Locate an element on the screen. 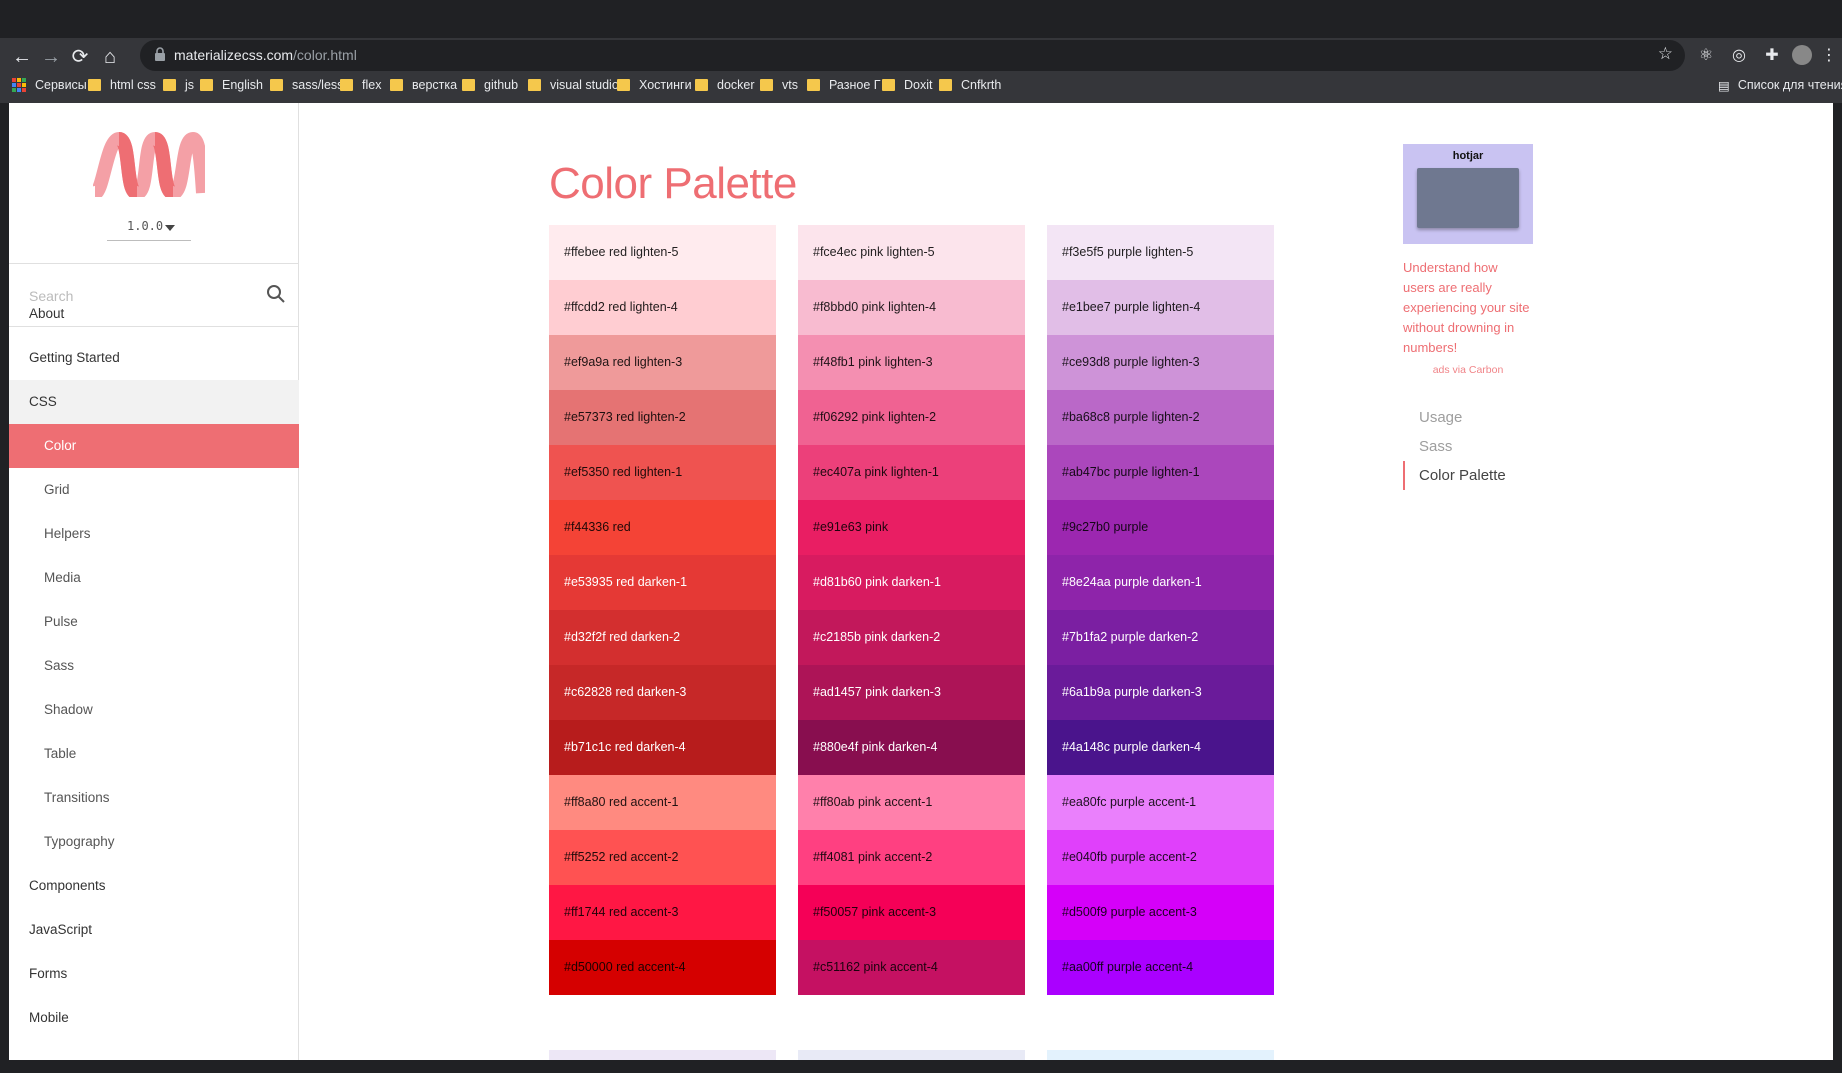 The width and height of the screenshot is (1842, 1073). swatch-hex: #ff5252 is located at coordinates (585, 857).